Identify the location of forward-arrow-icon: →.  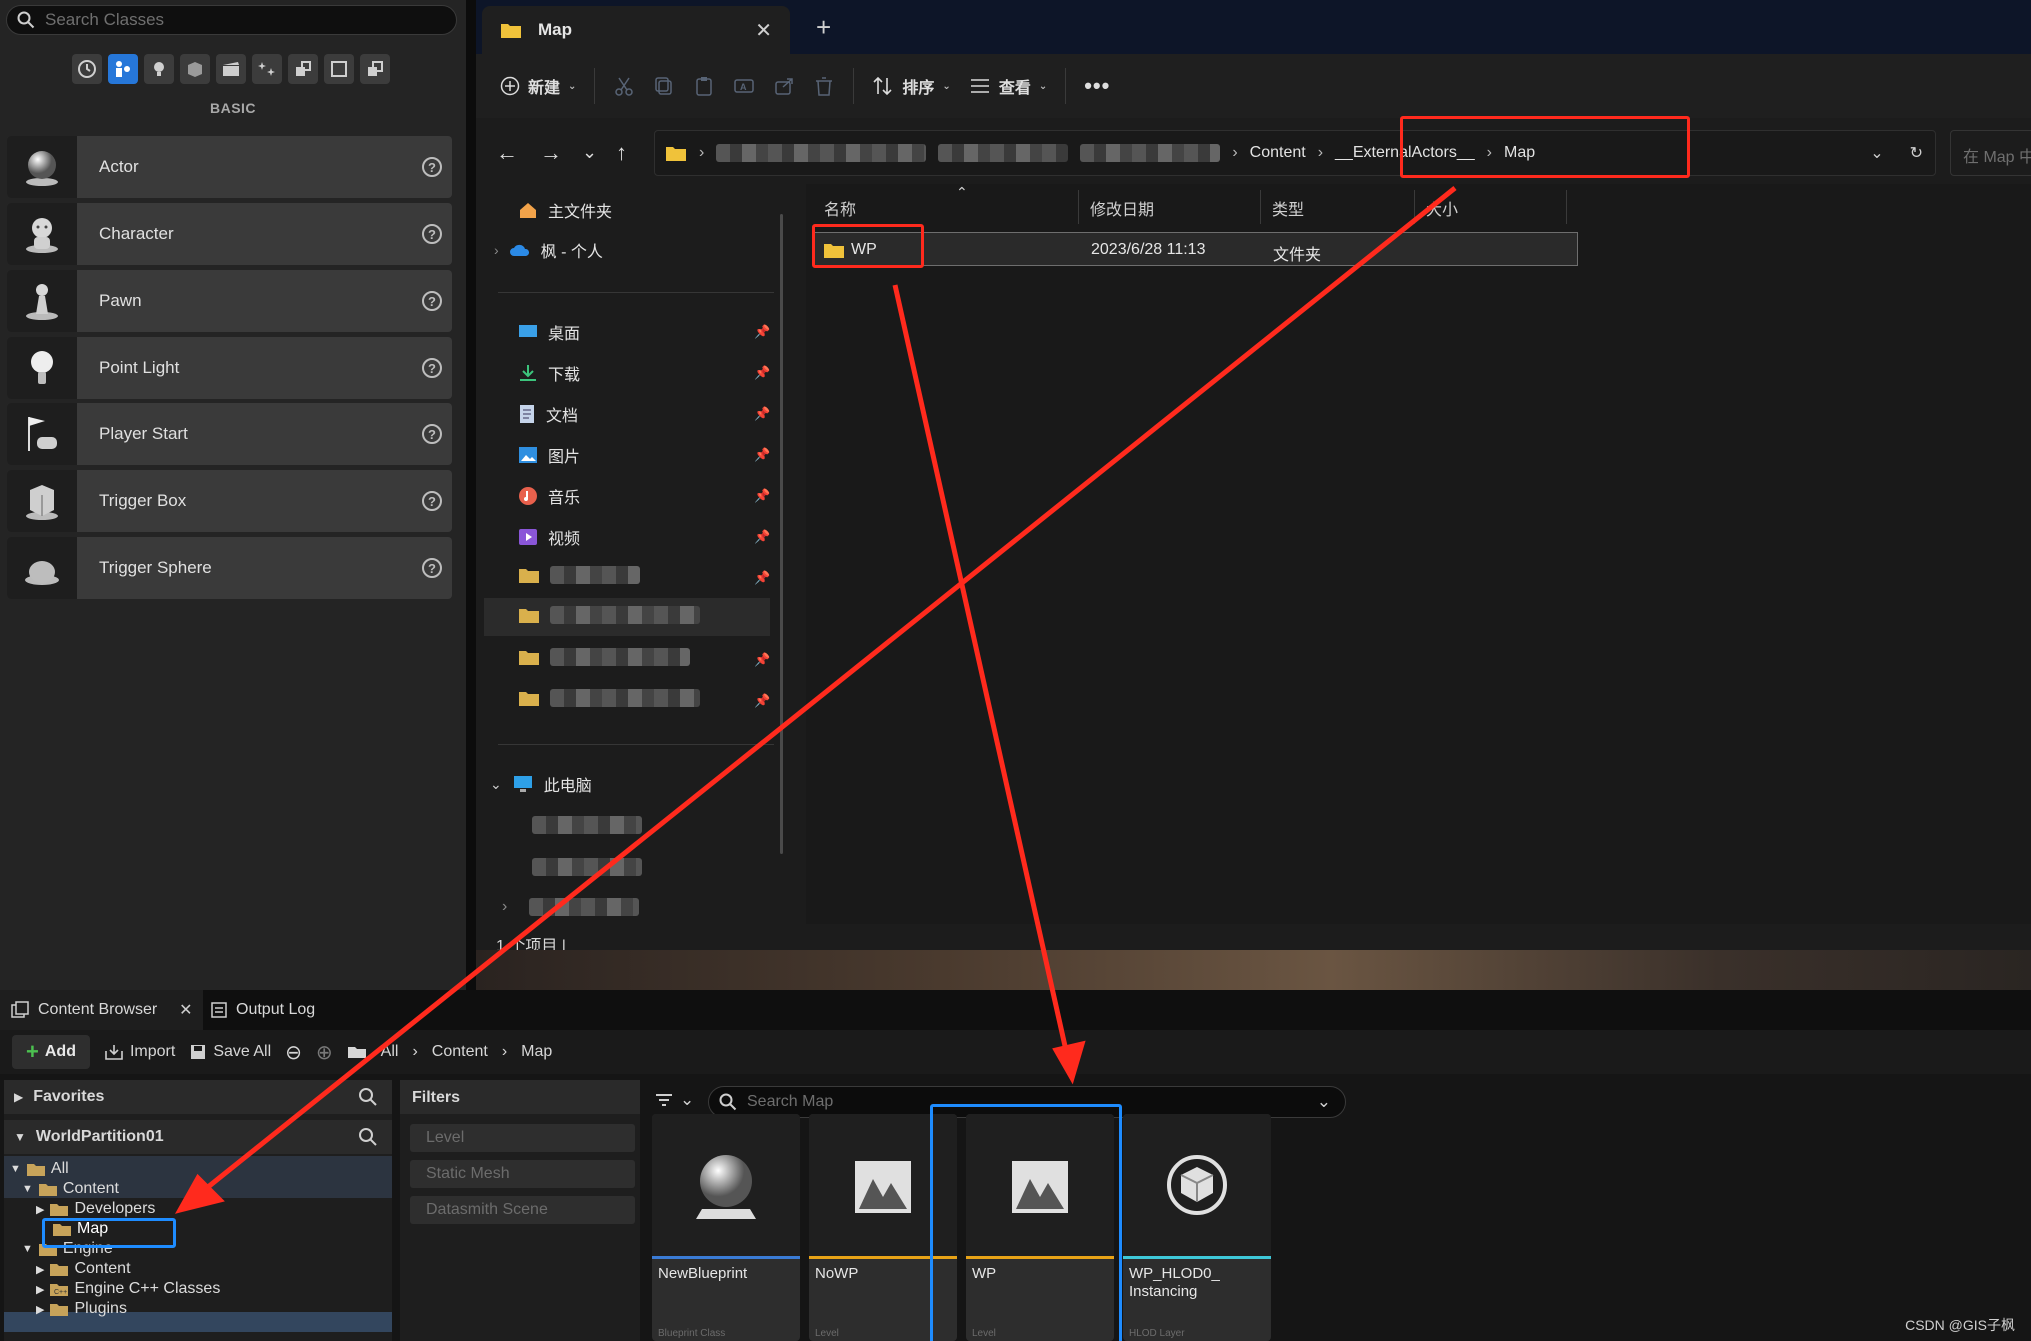
(551, 153).